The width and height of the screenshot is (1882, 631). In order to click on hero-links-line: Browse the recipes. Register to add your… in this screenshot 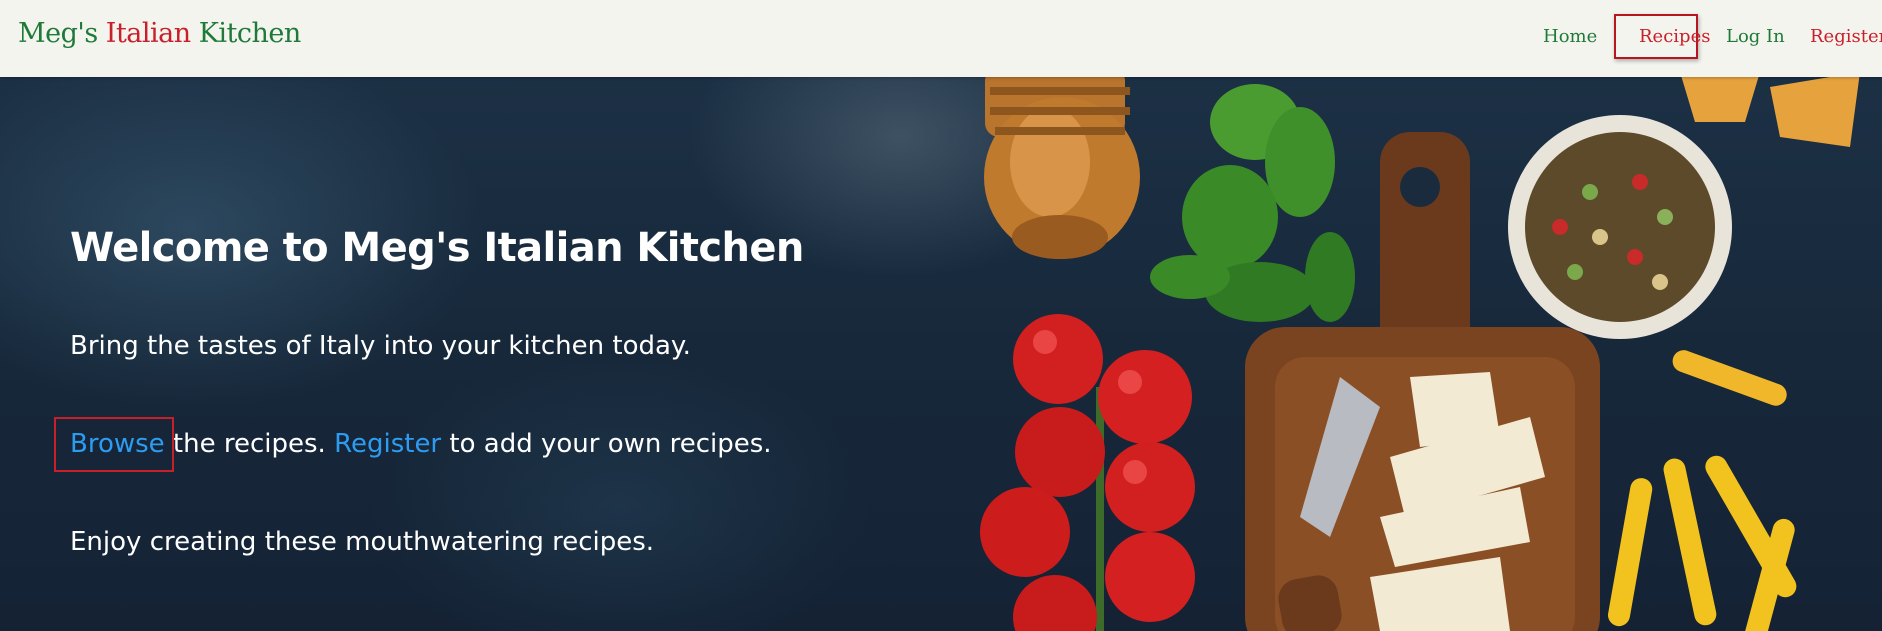, I will do `click(421, 444)`.